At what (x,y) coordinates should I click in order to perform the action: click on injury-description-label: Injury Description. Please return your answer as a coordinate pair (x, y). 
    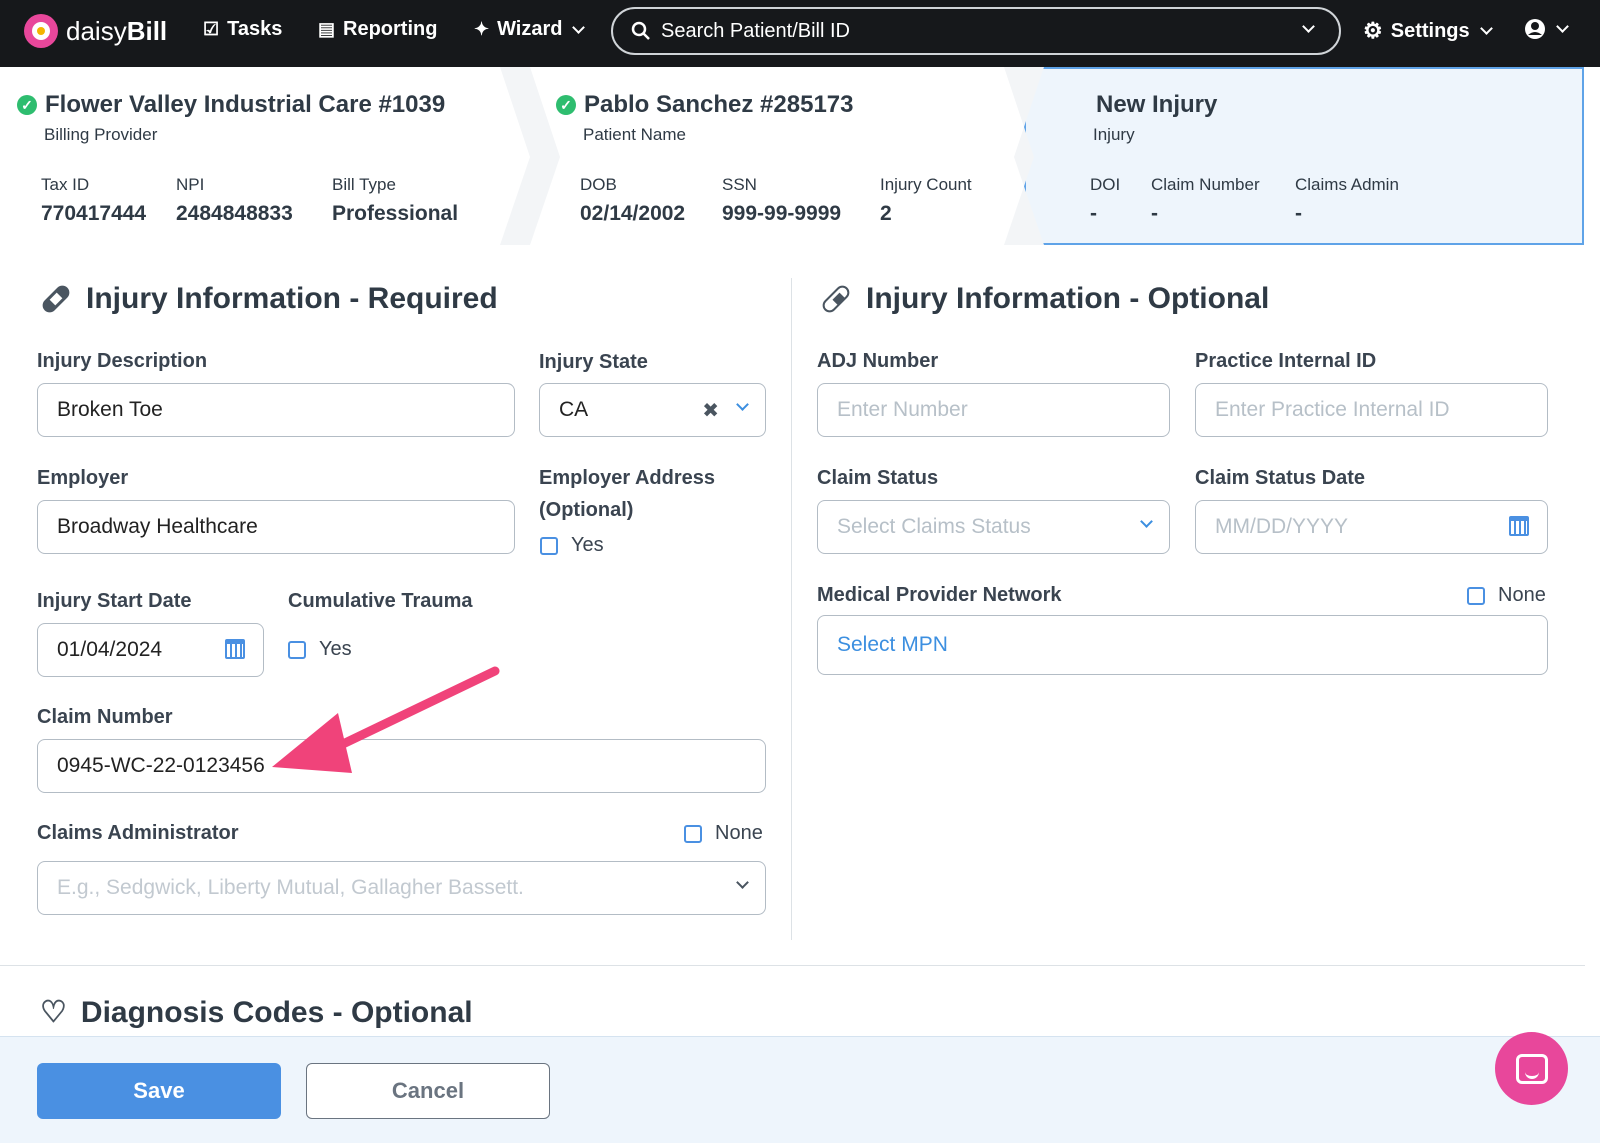
    Looking at the image, I should click on (122, 361).